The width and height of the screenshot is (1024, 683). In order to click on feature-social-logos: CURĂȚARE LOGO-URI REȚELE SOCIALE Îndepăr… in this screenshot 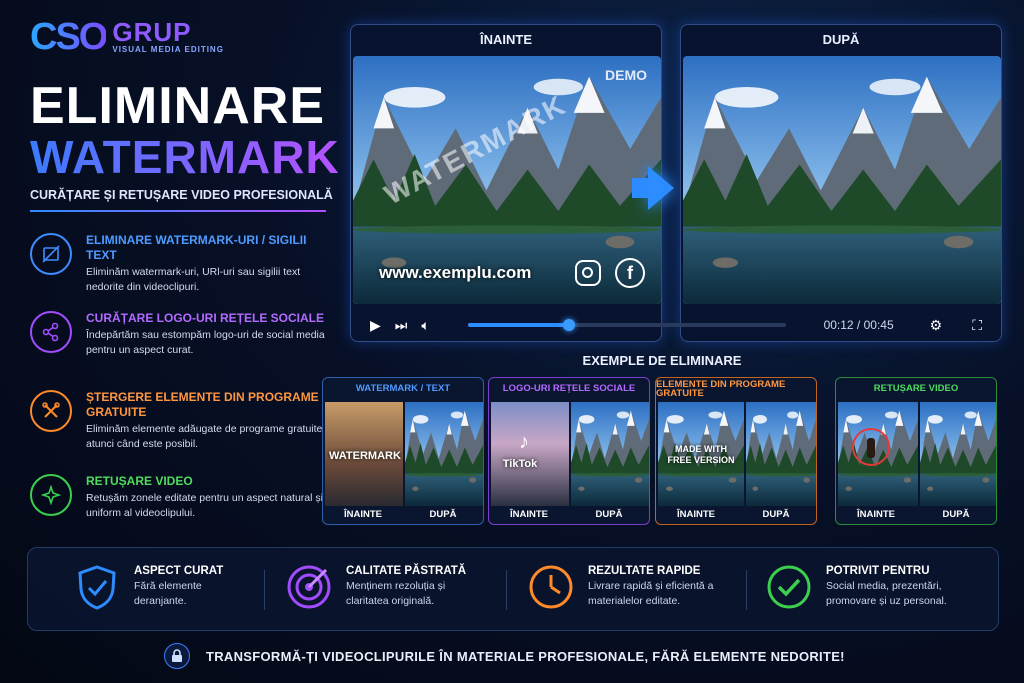, I will do `click(180, 334)`.